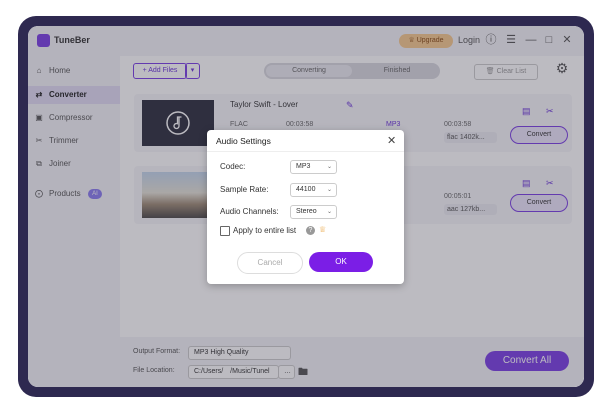 This screenshot has height=419, width=616. I want to click on audio-channels-label: Audio Channels:, so click(249, 211).